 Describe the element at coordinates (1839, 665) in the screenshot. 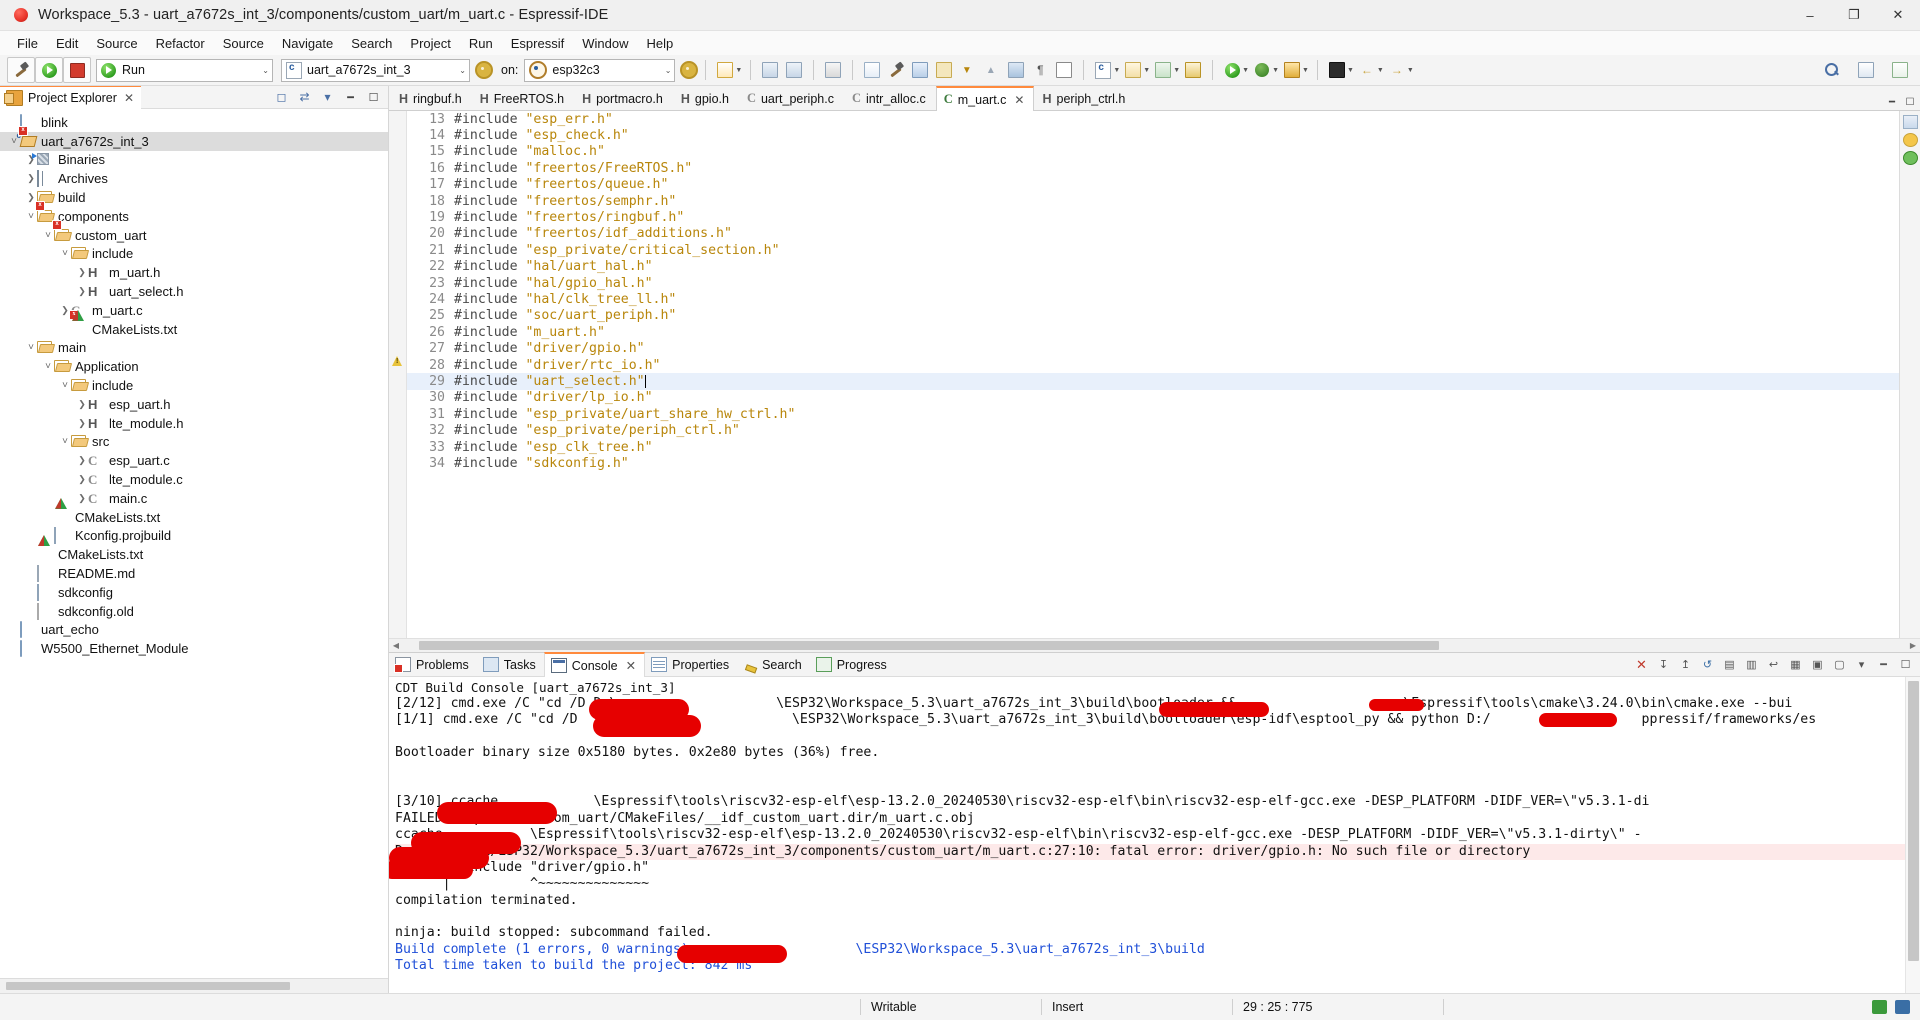

I see `pin-icon: ▢` at that location.